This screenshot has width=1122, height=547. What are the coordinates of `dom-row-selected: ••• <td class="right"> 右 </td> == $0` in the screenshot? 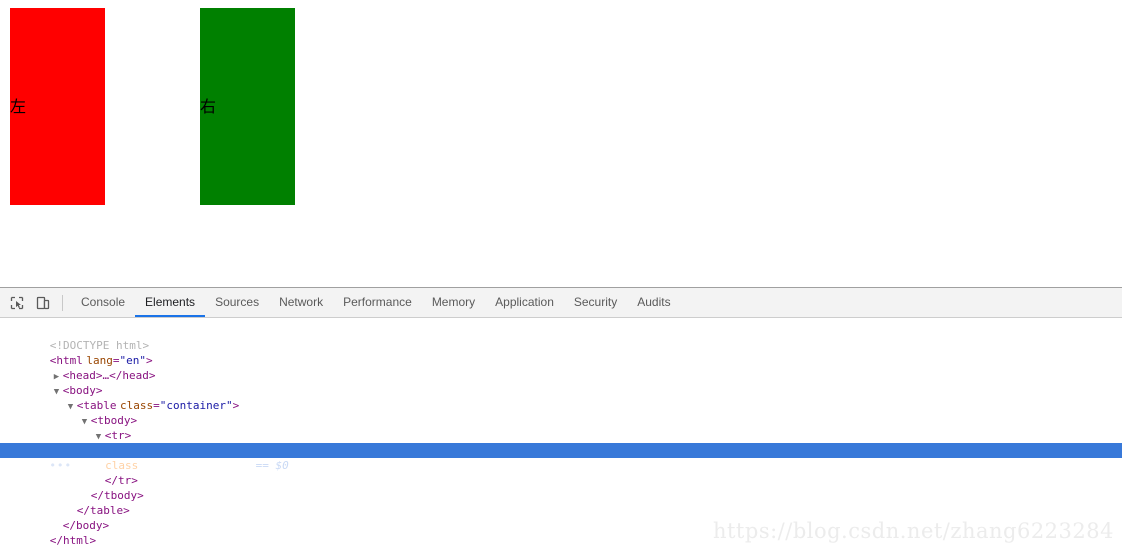 It's located at (561, 457).